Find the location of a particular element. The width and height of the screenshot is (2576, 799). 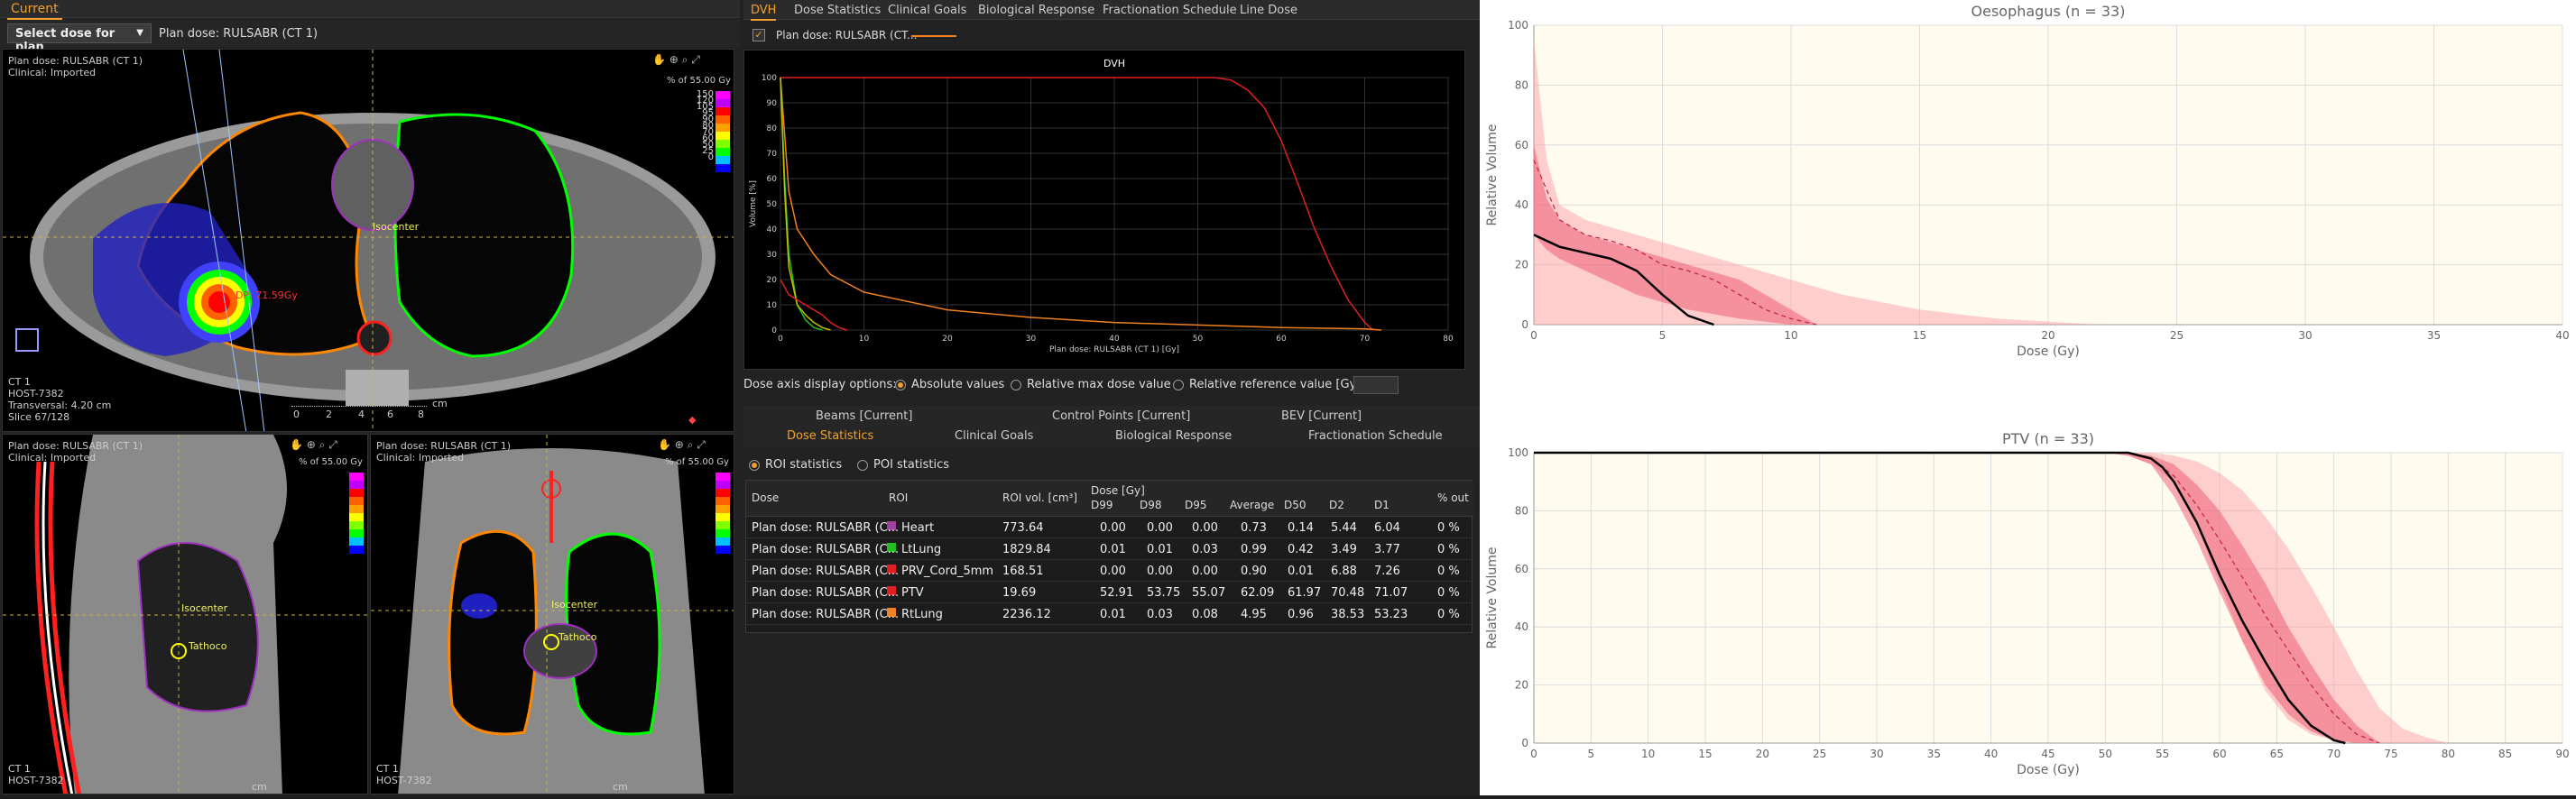

th-d50: D50 is located at coordinates (1295, 505).